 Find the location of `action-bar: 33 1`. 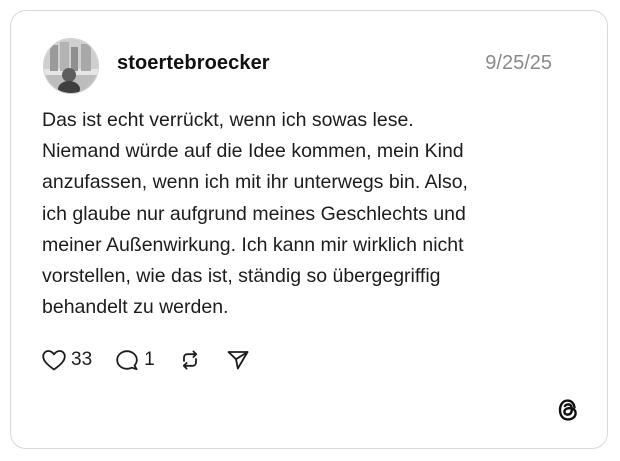

action-bar: 33 1 is located at coordinates (157, 360).